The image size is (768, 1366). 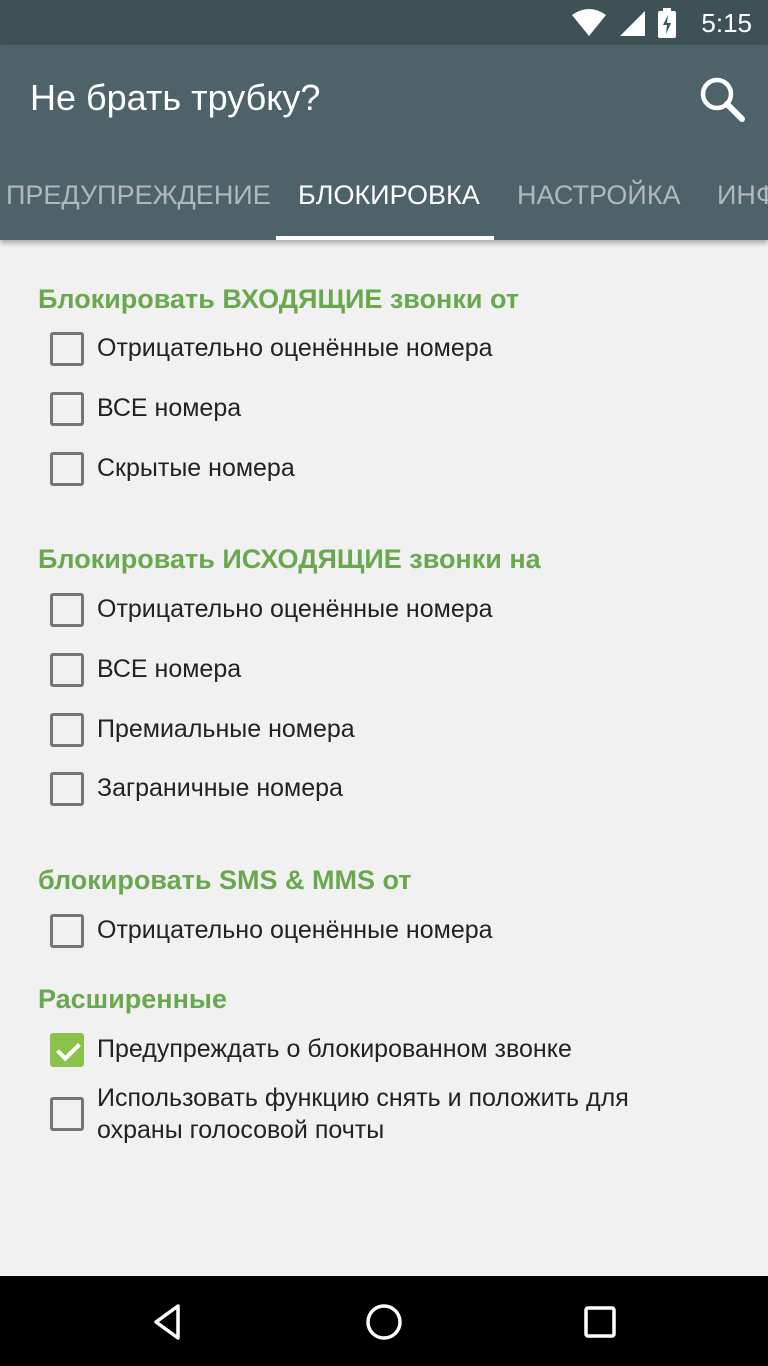 I want to click on search-icon, so click(x=722, y=99).